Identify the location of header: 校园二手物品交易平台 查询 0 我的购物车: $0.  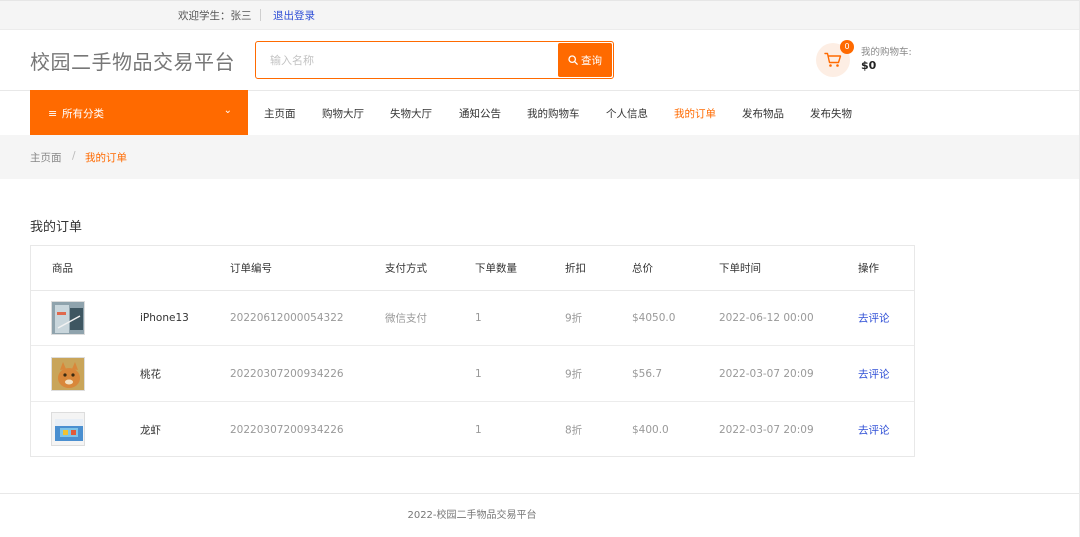
(540, 60).